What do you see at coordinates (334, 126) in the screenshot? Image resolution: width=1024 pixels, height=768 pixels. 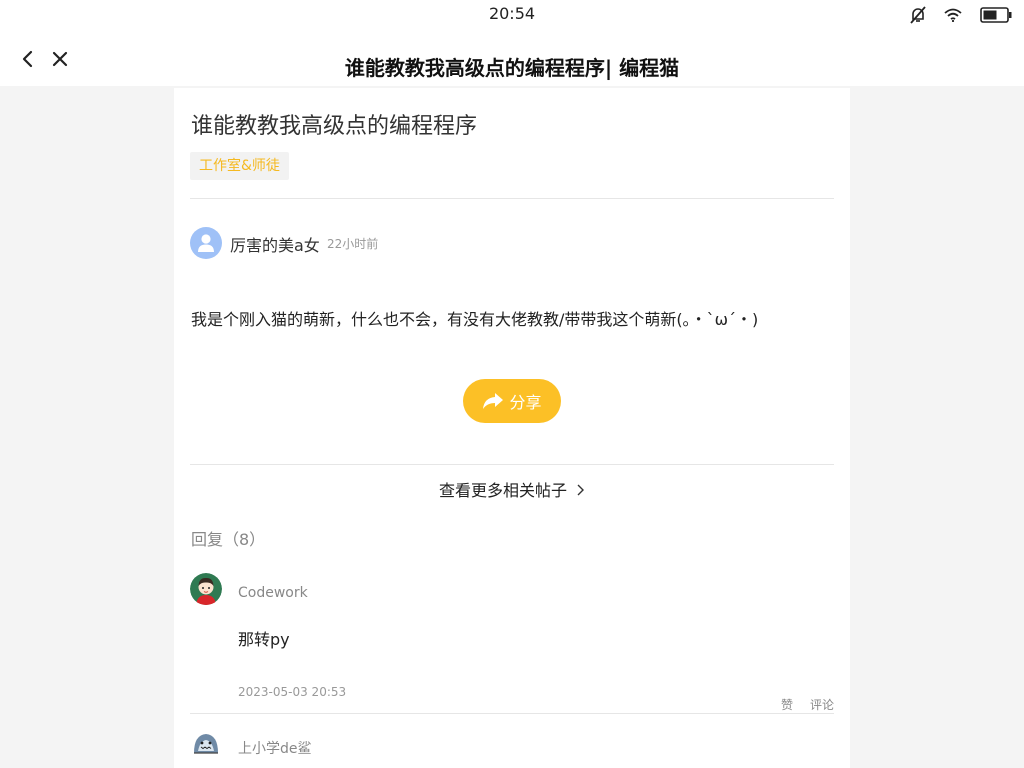 I see `post-title: 谁能教教我高级点的编程程序` at bounding box center [334, 126].